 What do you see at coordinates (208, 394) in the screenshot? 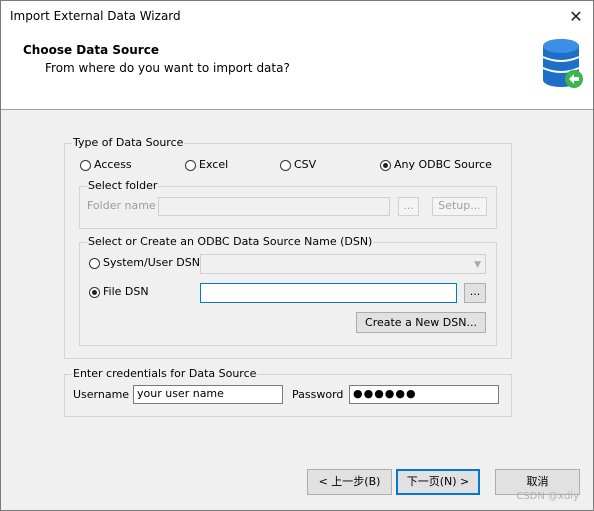
I see `username-input: your user name` at bounding box center [208, 394].